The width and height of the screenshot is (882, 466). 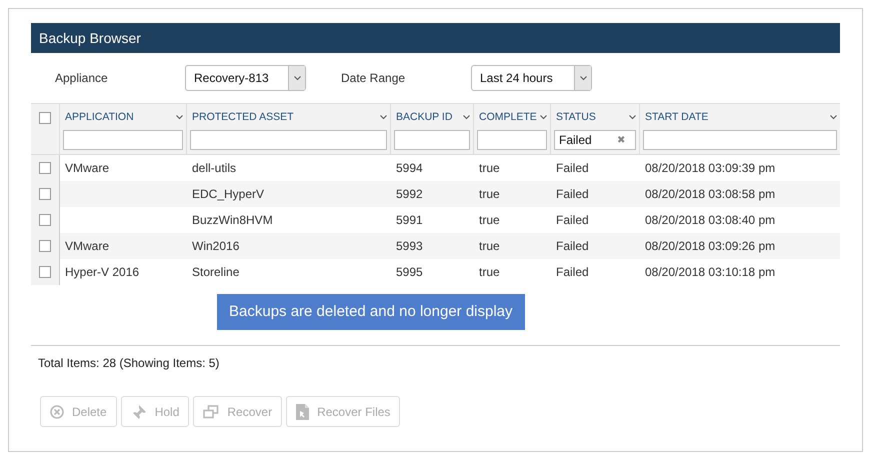 What do you see at coordinates (128, 363) in the screenshot?
I see `item-count: Total Items: 28 (Showing Items: 5)` at bounding box center [128, 363].